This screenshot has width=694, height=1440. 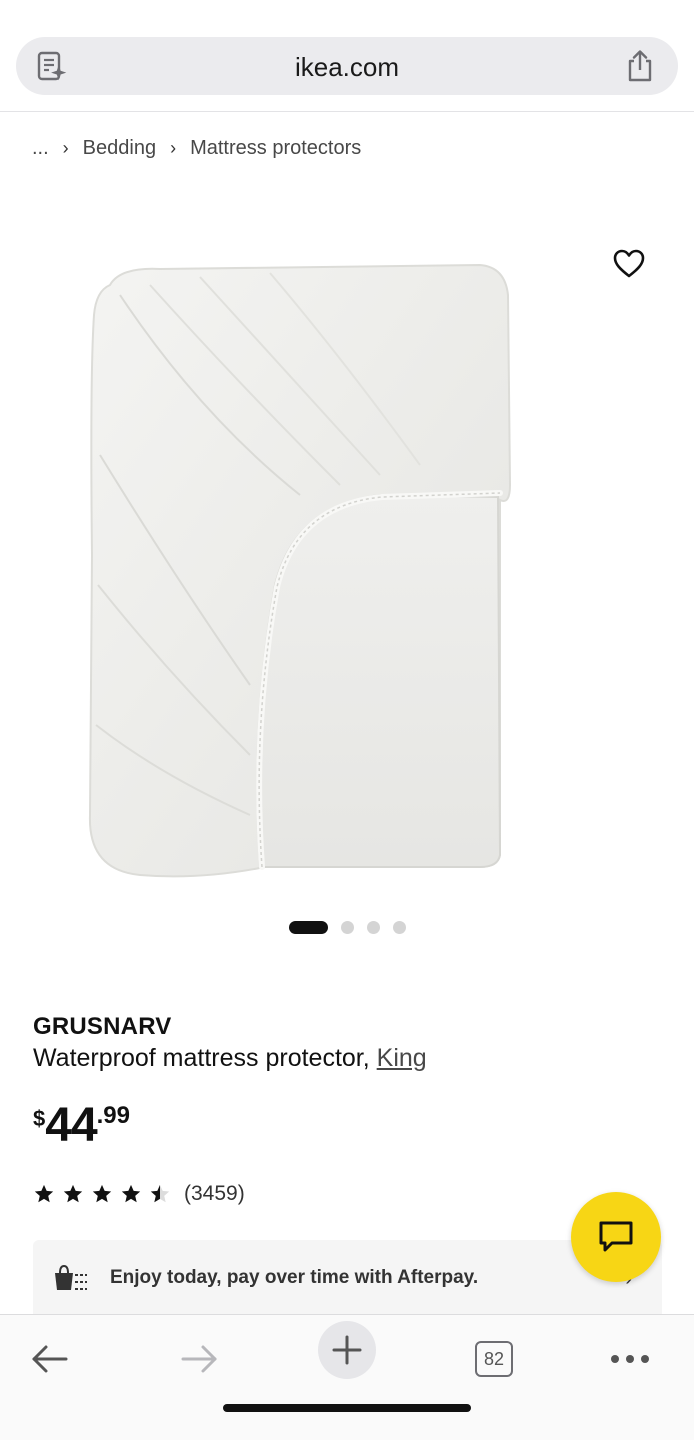 I want to click on browser-bottom-toolbar: 82, so click(x=347, y=1377).